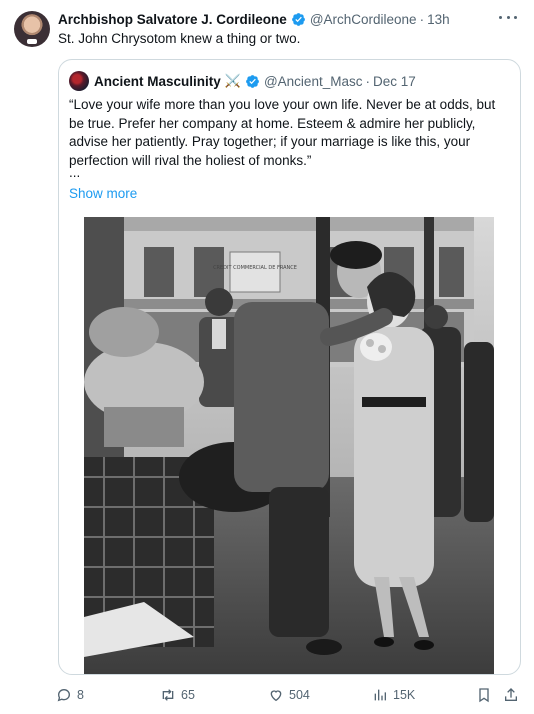  What do you see at coordinates (313, 81) in the screenshot?
I see `quoted-author-handle: @Ancient_Masc` at bounding box center [313, 81].